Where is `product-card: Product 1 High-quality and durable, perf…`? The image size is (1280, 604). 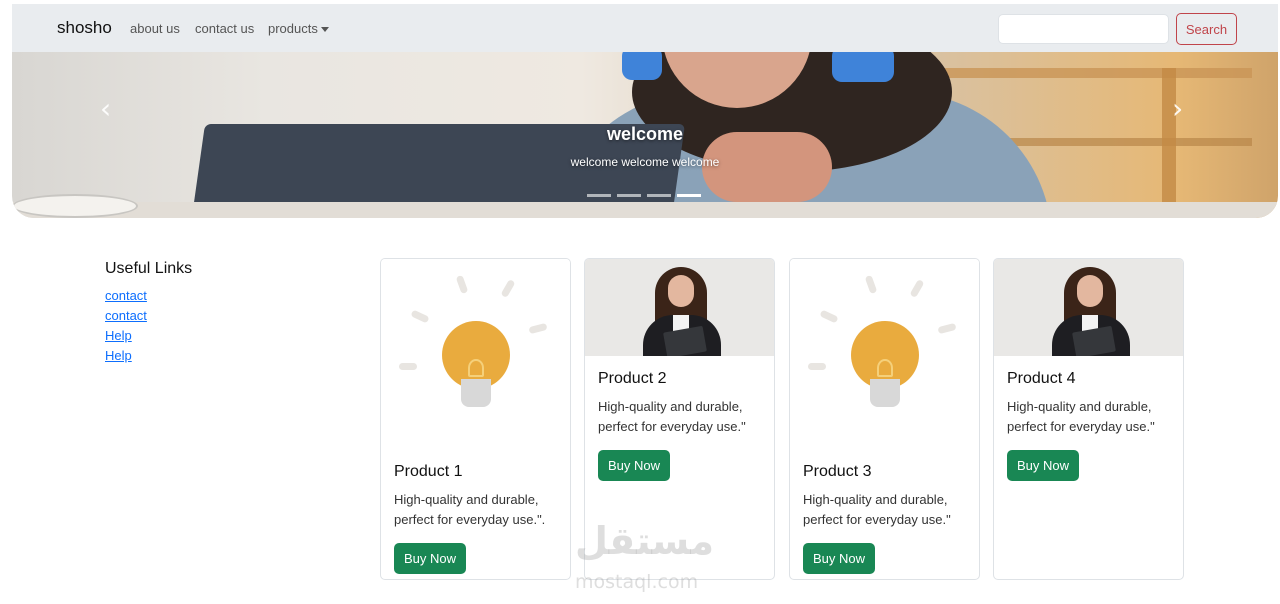 product-card: Product 1 High-quality and durable, perf… is located at coordinates (475, 419).